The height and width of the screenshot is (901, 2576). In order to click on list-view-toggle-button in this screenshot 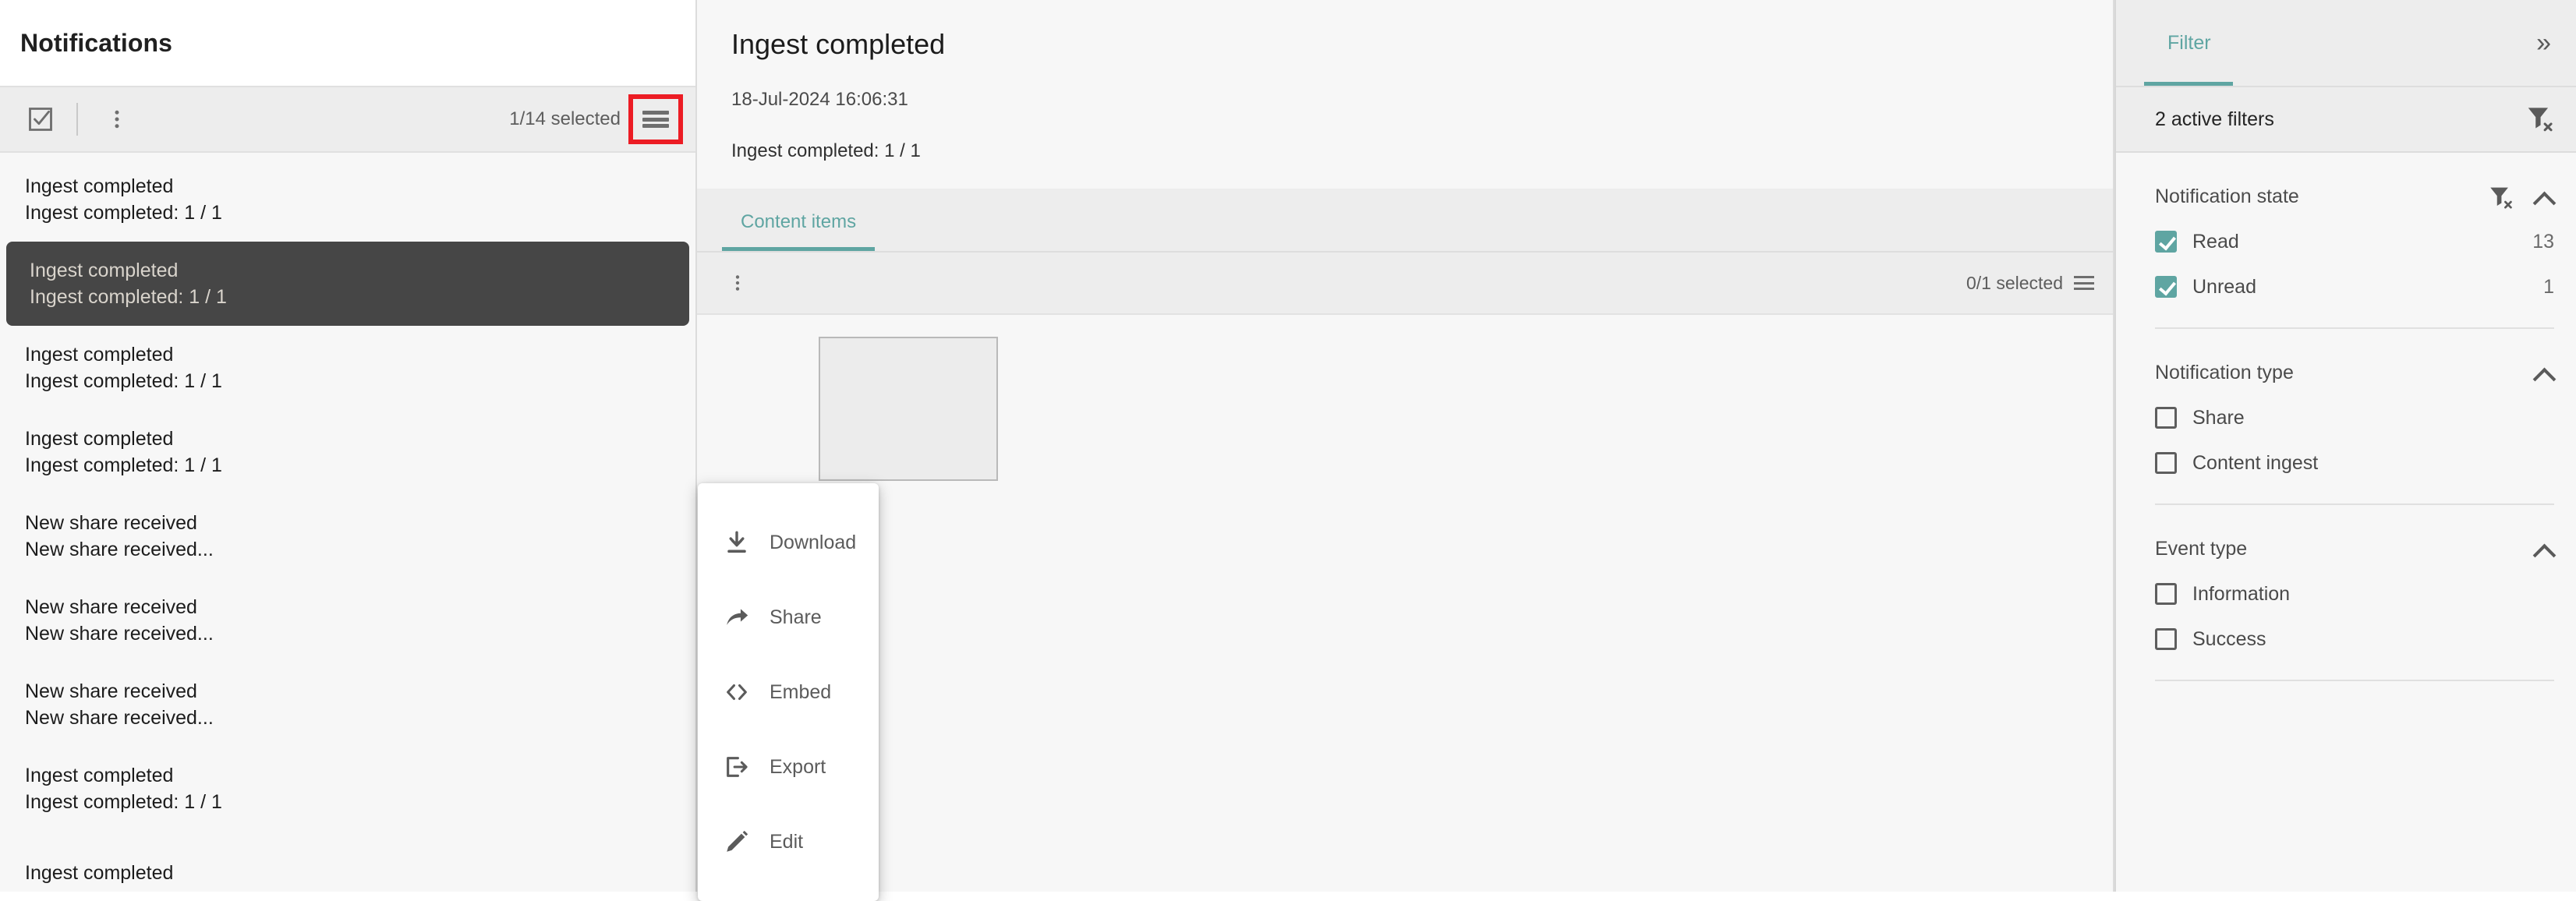, I will do `click(655, 119)`.